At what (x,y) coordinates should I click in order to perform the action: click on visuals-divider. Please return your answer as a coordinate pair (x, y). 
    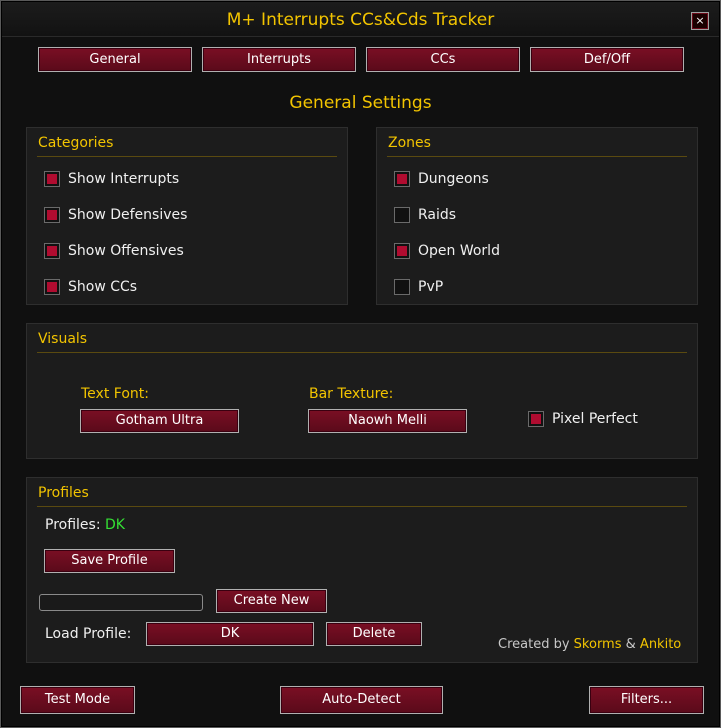
    Looking at the image, I should click on (362, 352).